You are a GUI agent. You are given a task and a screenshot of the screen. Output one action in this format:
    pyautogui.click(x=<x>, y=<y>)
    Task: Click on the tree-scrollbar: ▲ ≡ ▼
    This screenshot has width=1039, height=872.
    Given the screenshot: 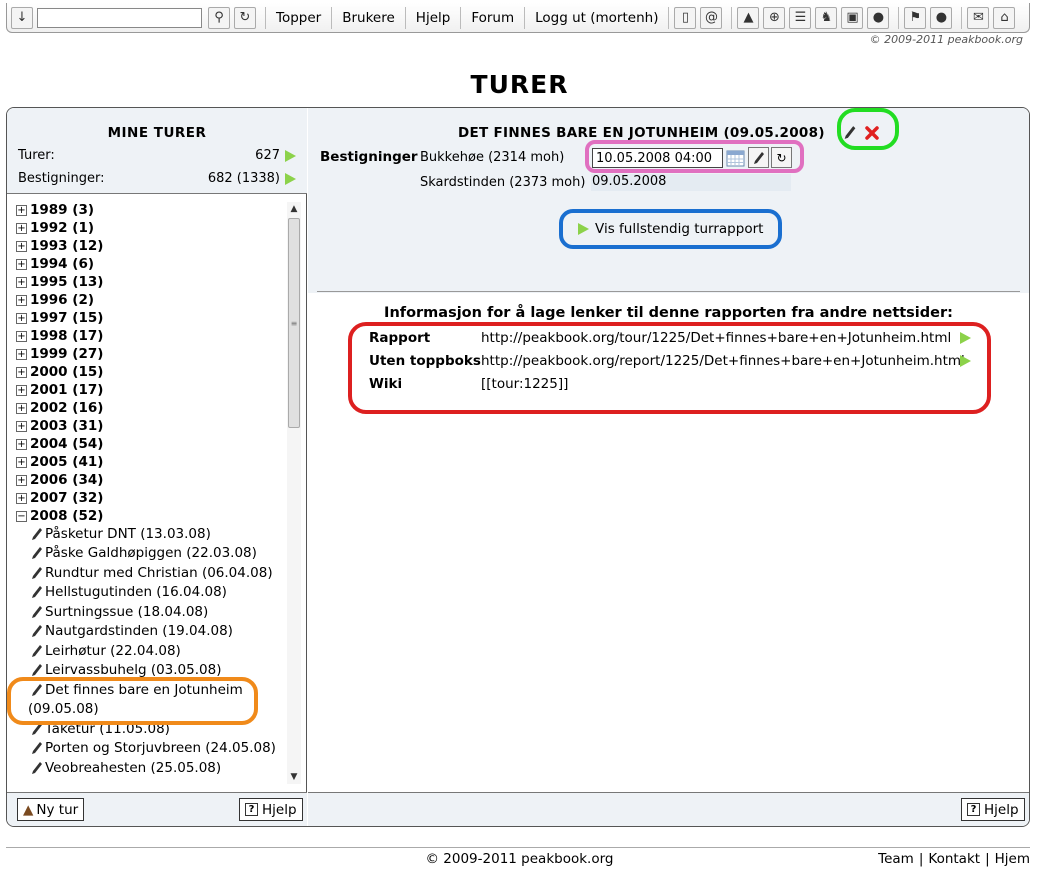 What is the action you would take?
    pyautogui.click(x=294, y=493)
    